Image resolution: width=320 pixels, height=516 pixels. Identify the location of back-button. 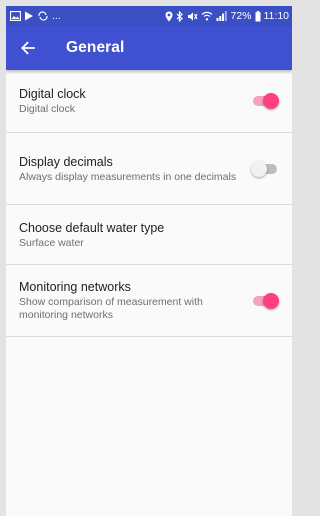
(28, 48).